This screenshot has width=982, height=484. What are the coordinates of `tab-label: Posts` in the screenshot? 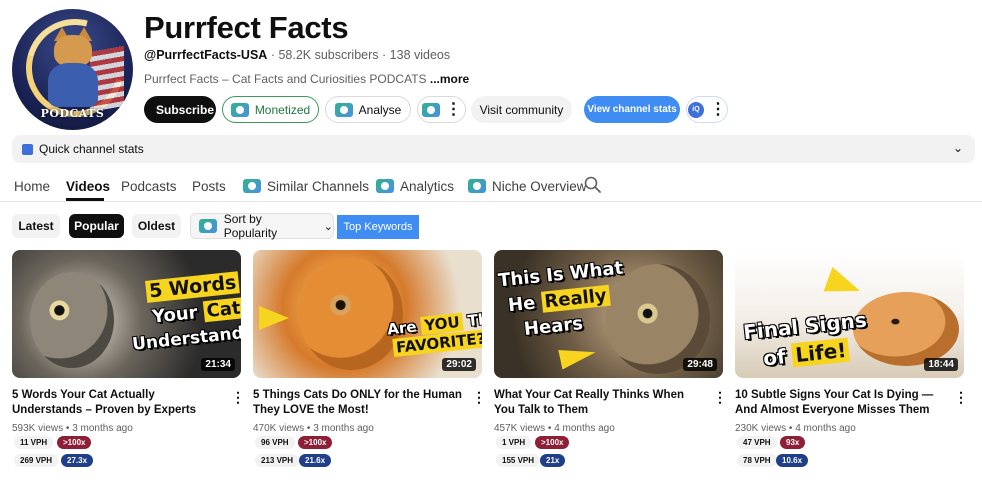 It's located at (209, 186).